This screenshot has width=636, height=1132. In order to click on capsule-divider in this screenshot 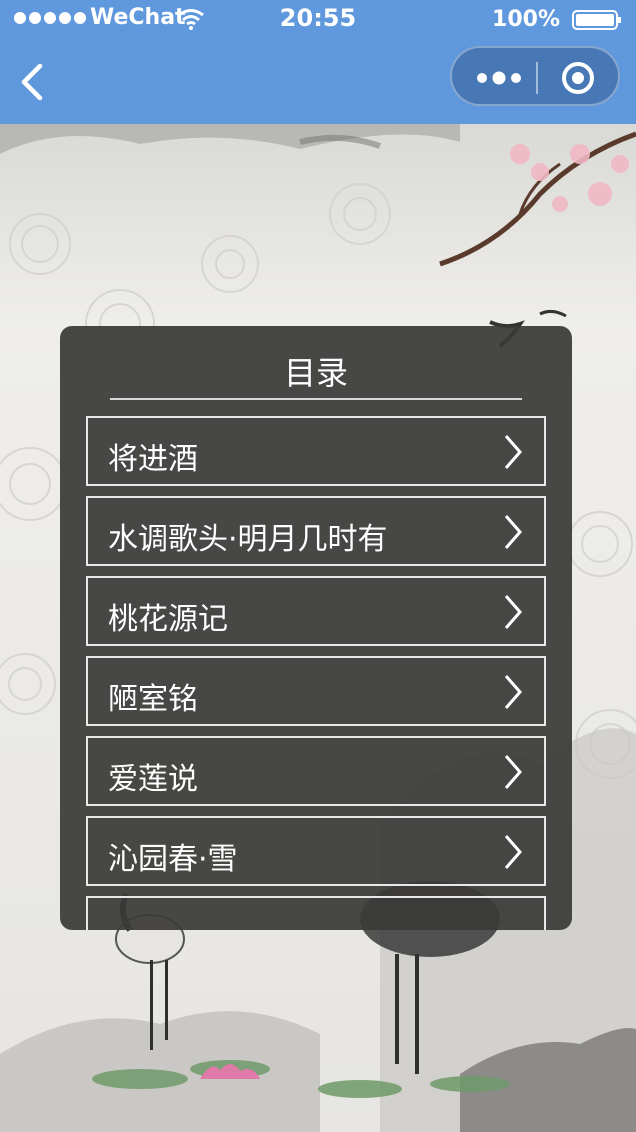, I will do `click(537, 78)`.